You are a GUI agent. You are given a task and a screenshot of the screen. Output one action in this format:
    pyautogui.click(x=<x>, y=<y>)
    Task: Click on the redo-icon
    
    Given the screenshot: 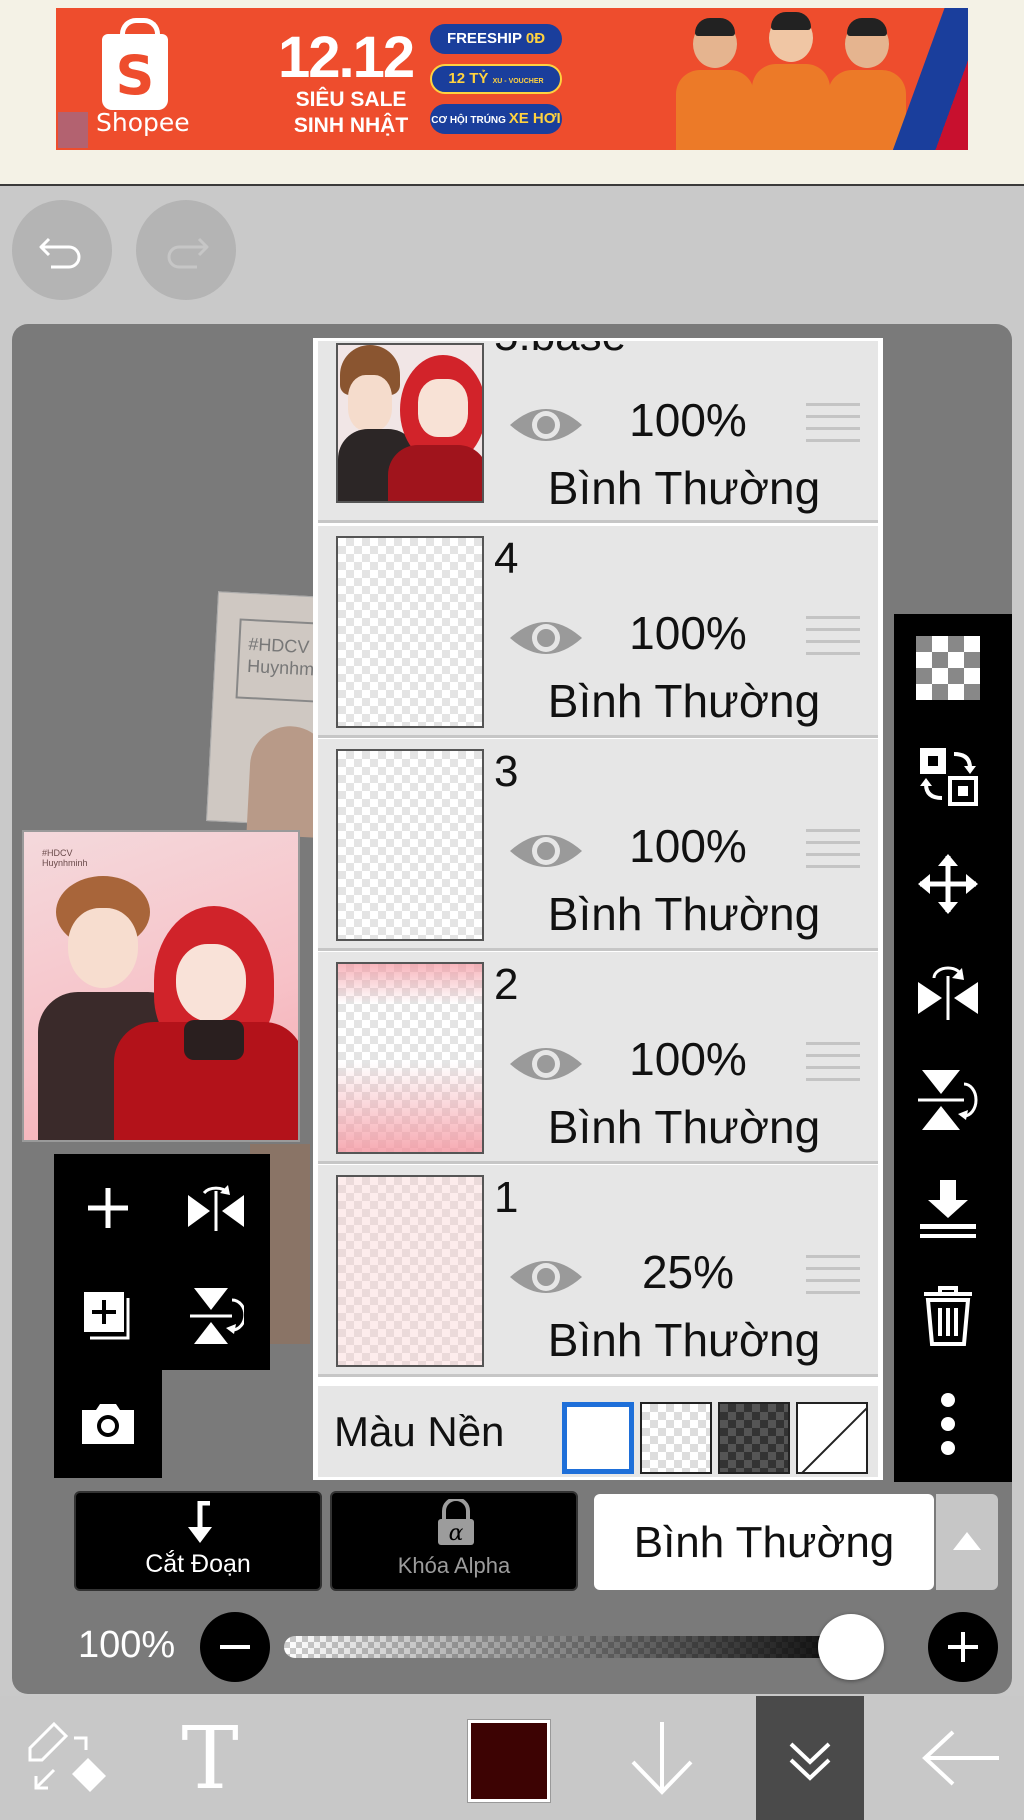 What is the action you would take?
    pyautogui.click(x=188, y=253)
    